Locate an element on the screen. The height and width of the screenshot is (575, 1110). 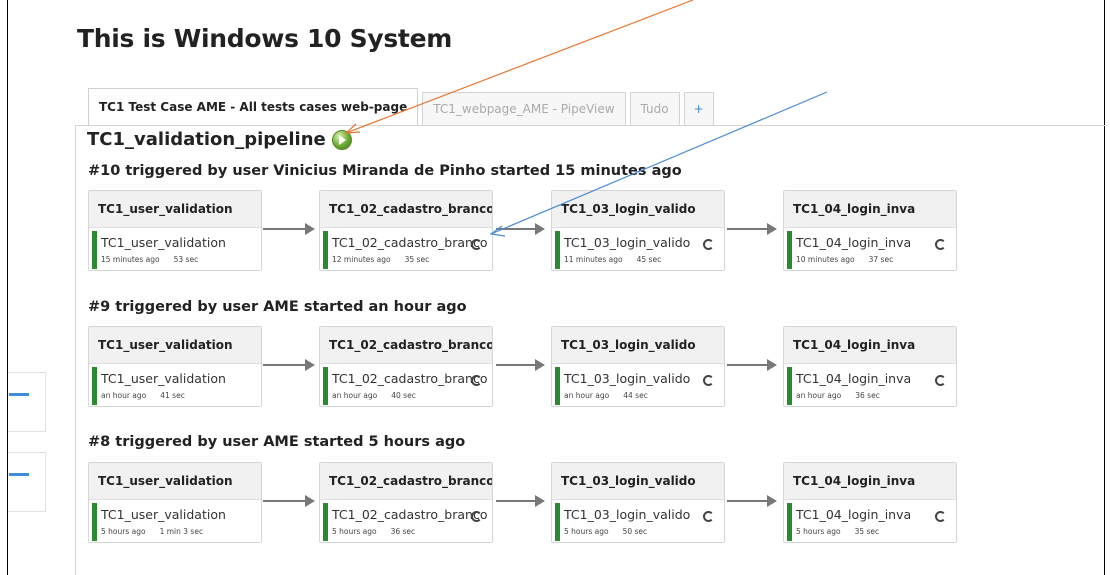
tab-tudo: Tudo is located at coordinates (654, 108).